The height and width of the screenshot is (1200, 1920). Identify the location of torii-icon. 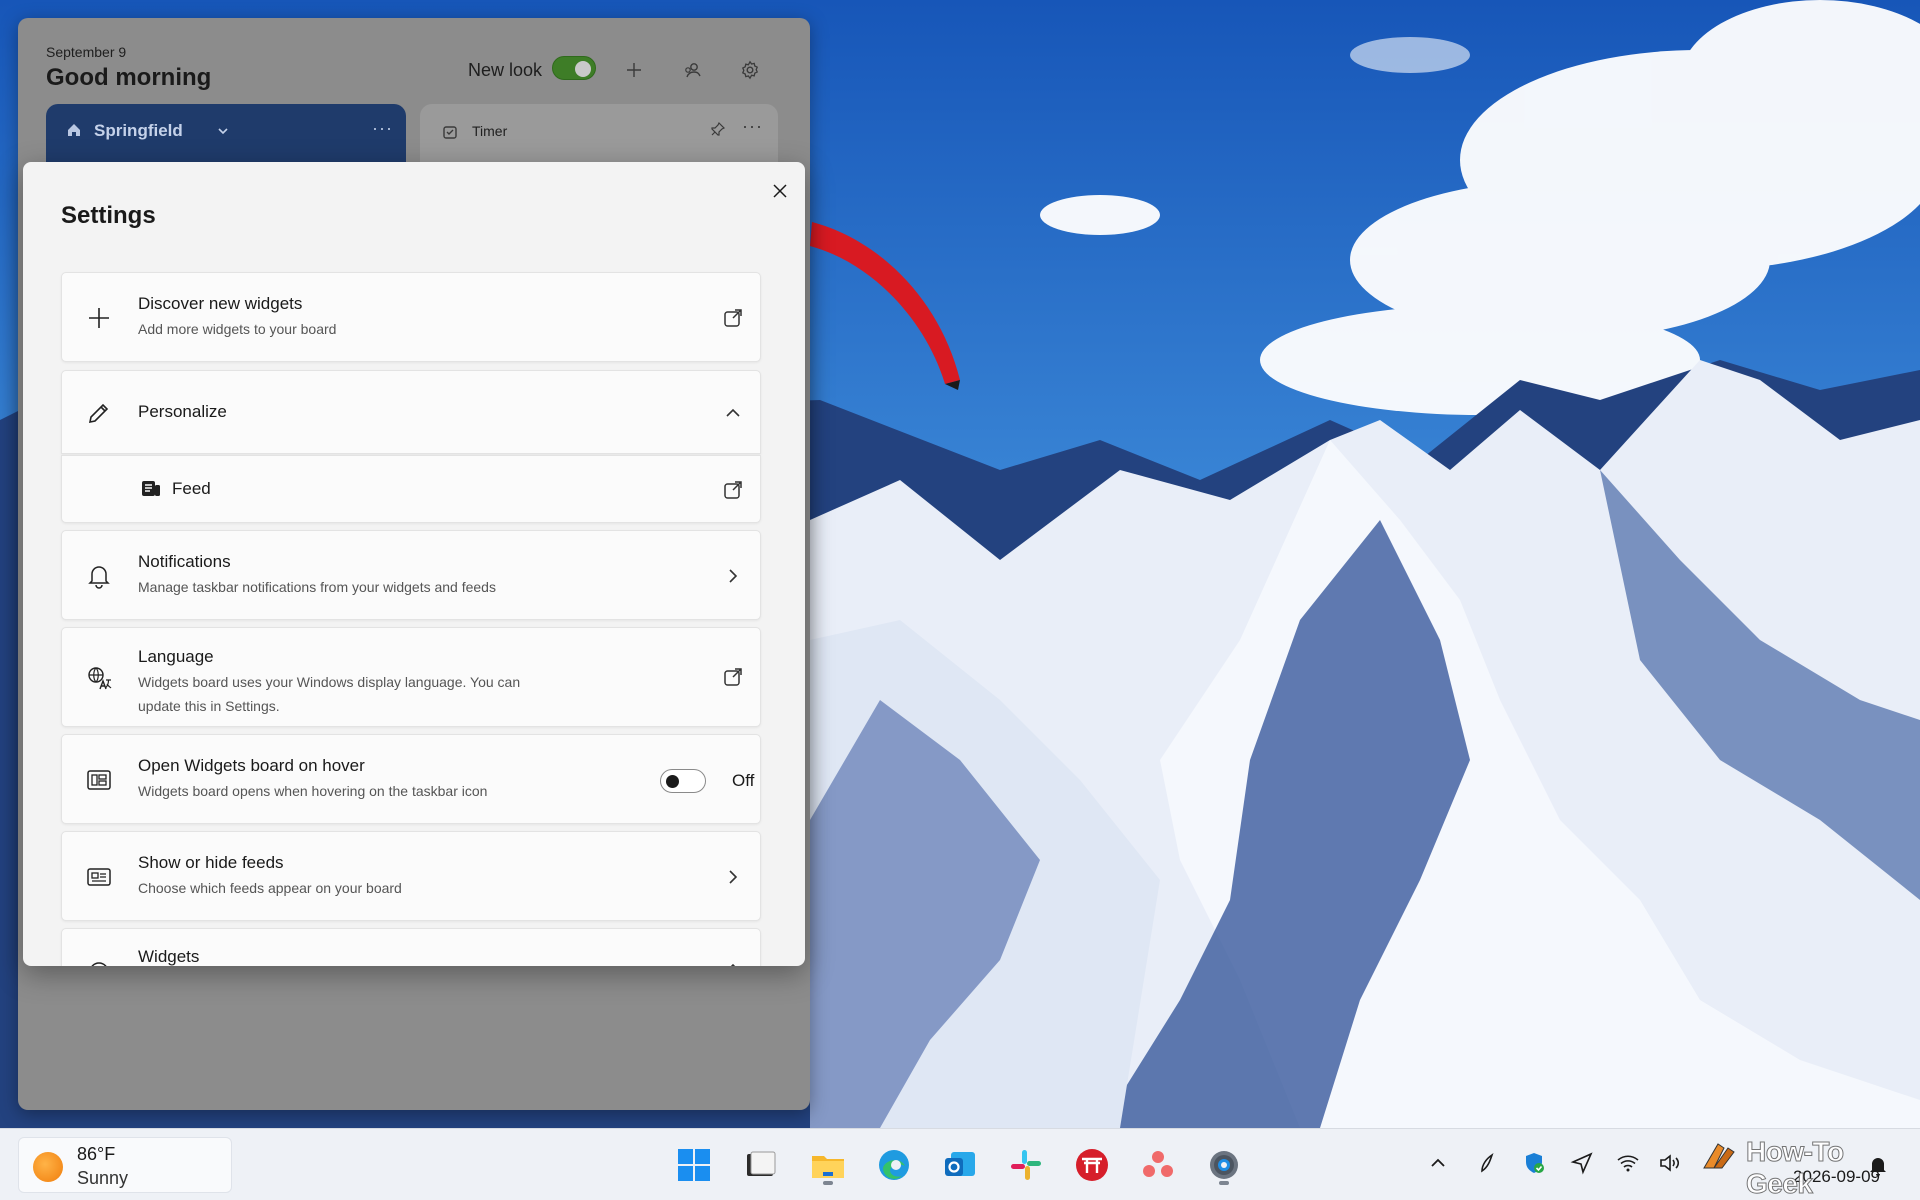
(1092, 1165).